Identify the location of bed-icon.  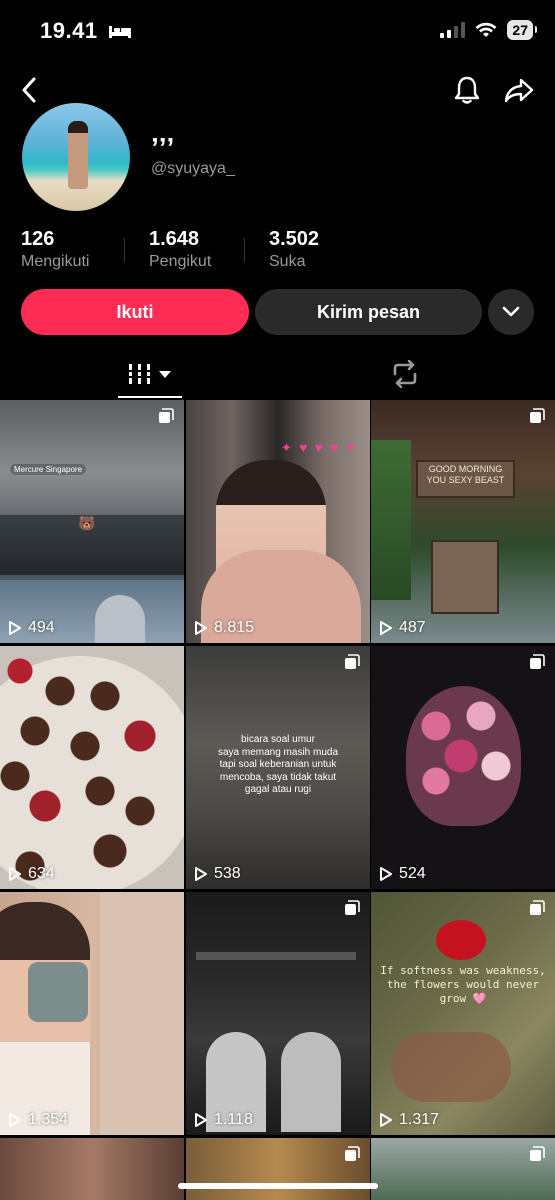
(120, 32).